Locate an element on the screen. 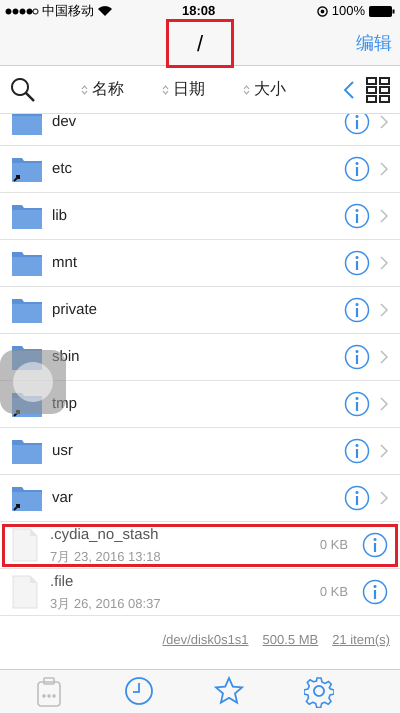 The image size is (400, 713). folder-row: private is located at coordinates (200, 310).